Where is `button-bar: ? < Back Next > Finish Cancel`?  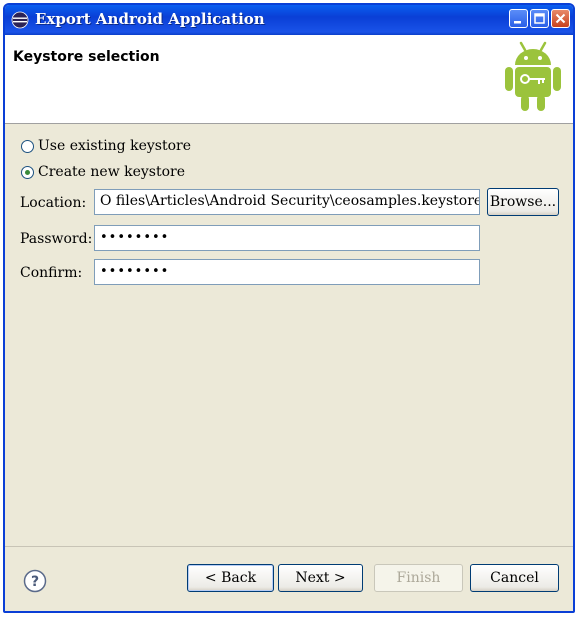
button-bar: ? < Back Next > Finish Cancel is located at coordinates (289, 578).